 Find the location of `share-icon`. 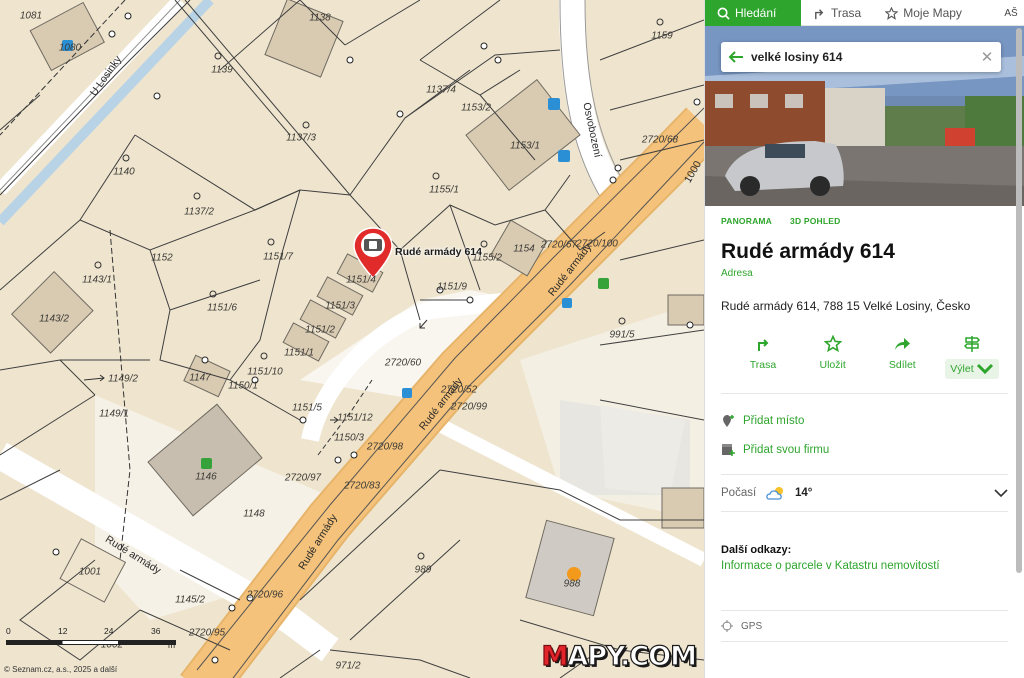

share-icon is located at coordinates (903, 344).